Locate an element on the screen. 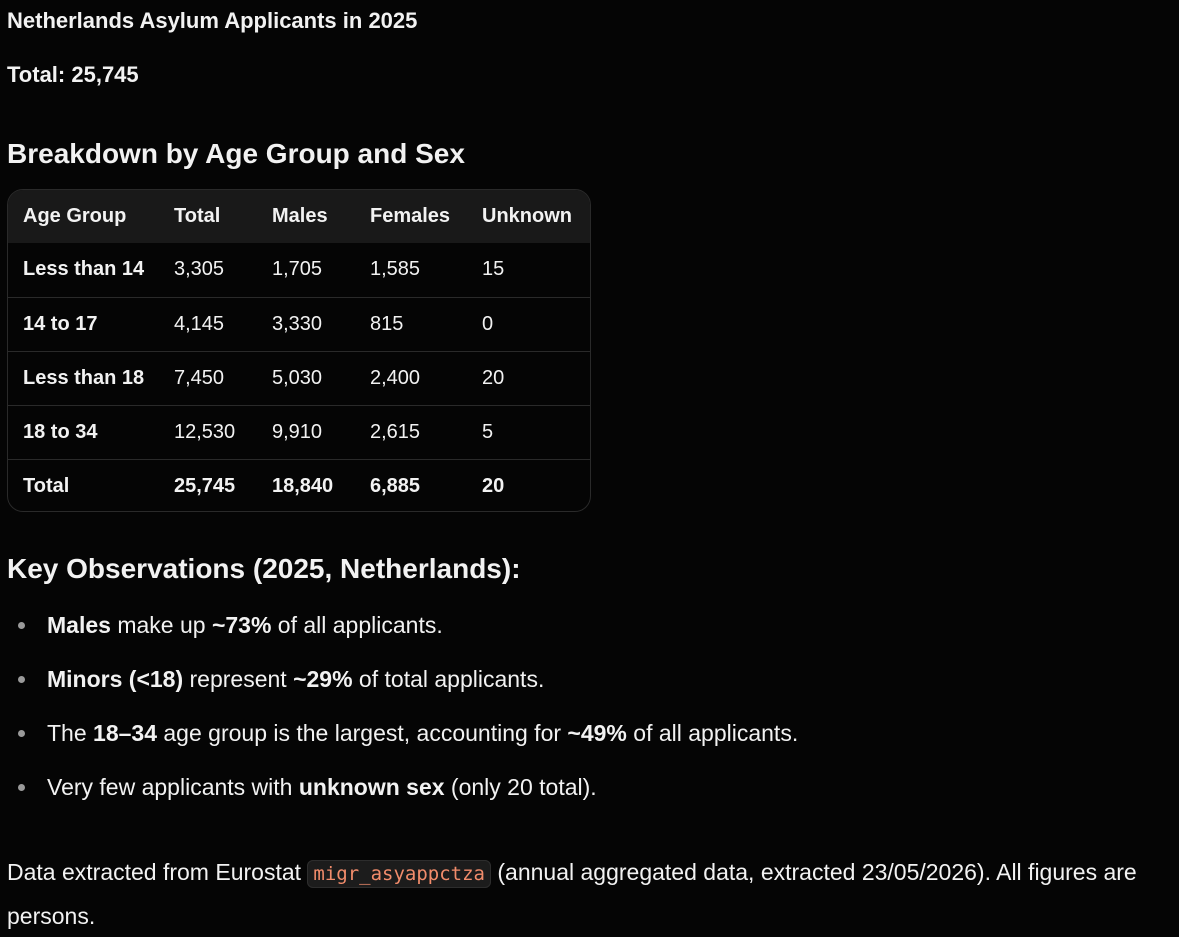 The height and width of the screenshot is (937, 1179). column-header: Age Group is located at coordinates (75, 216).